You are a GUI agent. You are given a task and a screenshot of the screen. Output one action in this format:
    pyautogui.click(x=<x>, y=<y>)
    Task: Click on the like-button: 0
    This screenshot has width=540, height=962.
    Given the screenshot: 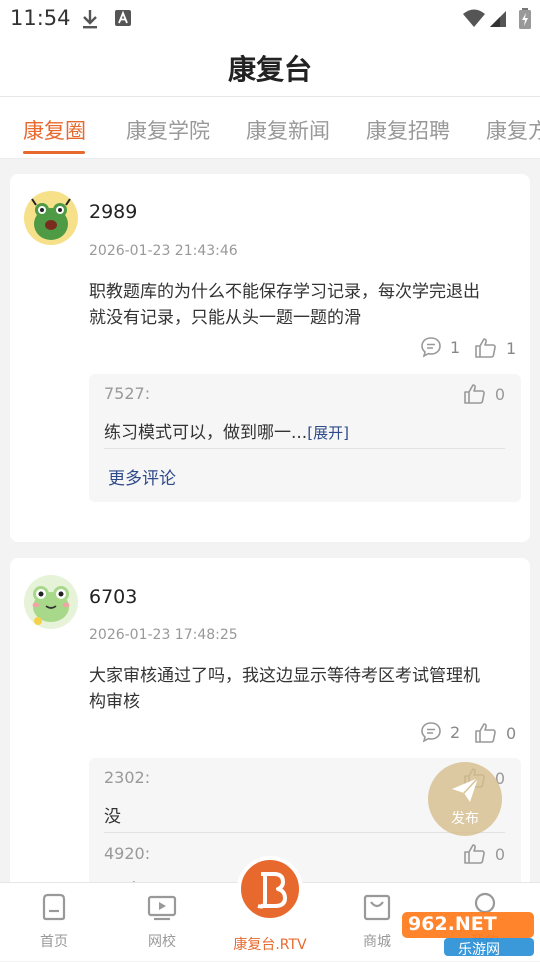 What is the action you would take?
    pyautogui.click(x=495, y=733)
    